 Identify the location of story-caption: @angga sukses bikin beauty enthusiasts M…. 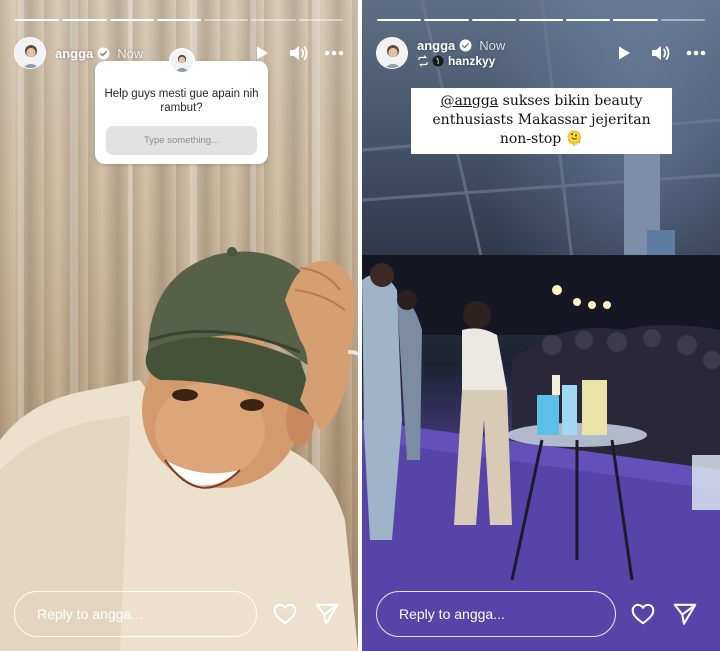
(541, 121).